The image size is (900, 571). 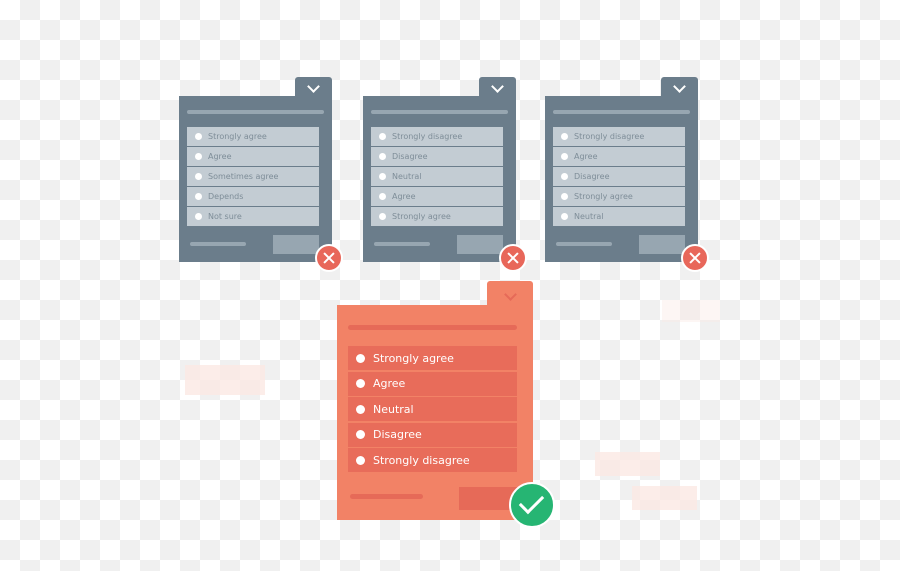 I want to click on option-label: Depends, so click(x=226, y=196).